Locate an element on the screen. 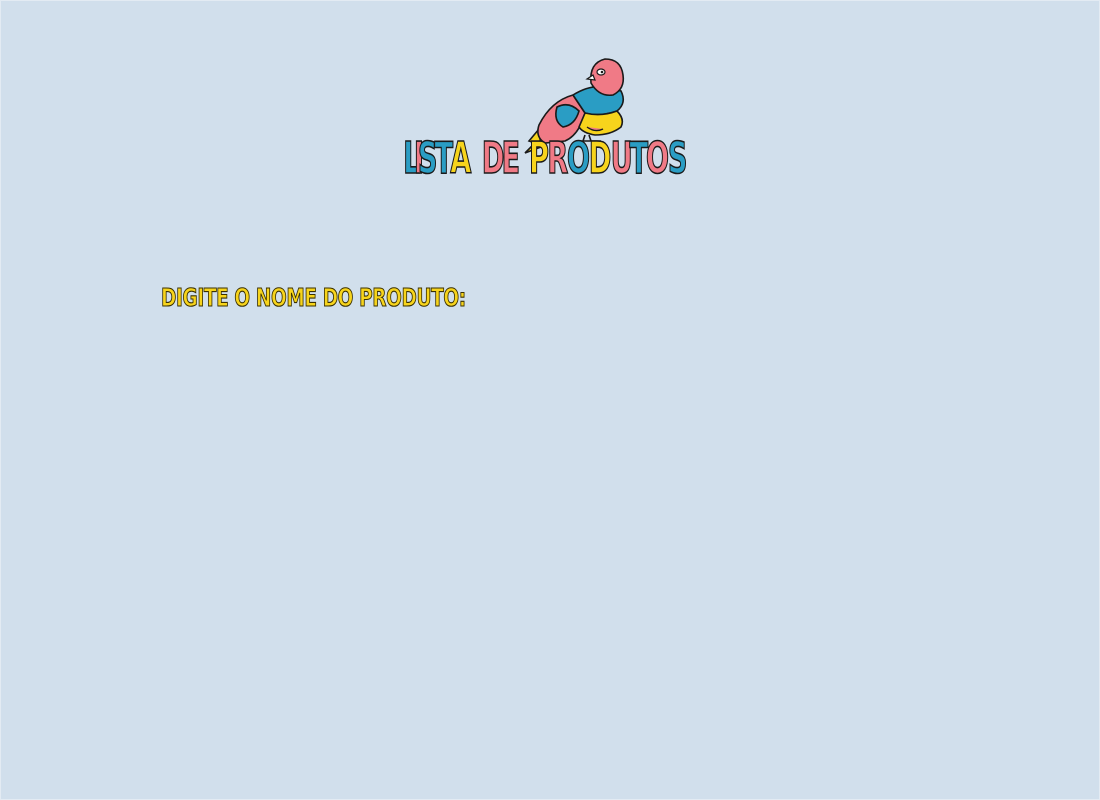 This screenshot has width=1100, height=800. title-letter: P is located at coordinates (539, 158).